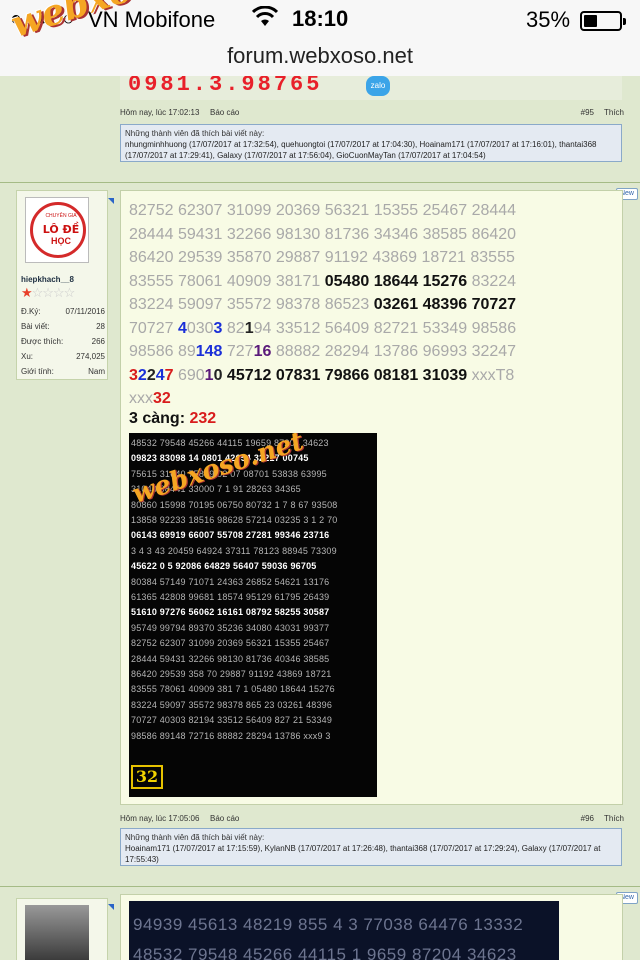  What do you see at coordinates (372, 818) in the screenshot?
I see `post-meta-96: Hôm nay, lúc 17:05:06 Báo cáo #96 Thích` at bounding box center [372, 818].